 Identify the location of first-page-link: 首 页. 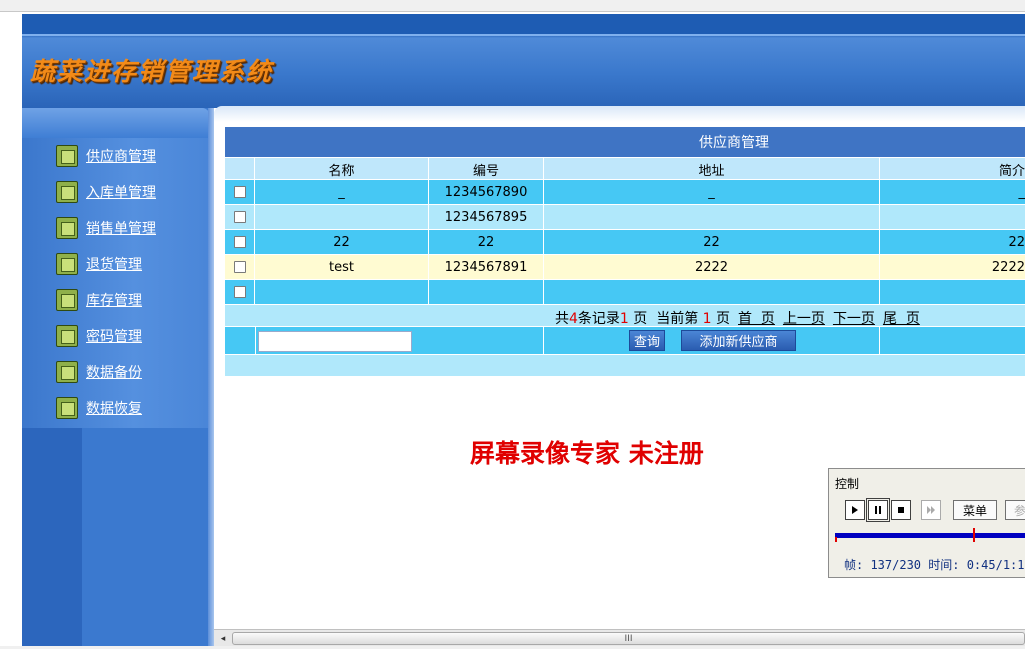
(756, 319).